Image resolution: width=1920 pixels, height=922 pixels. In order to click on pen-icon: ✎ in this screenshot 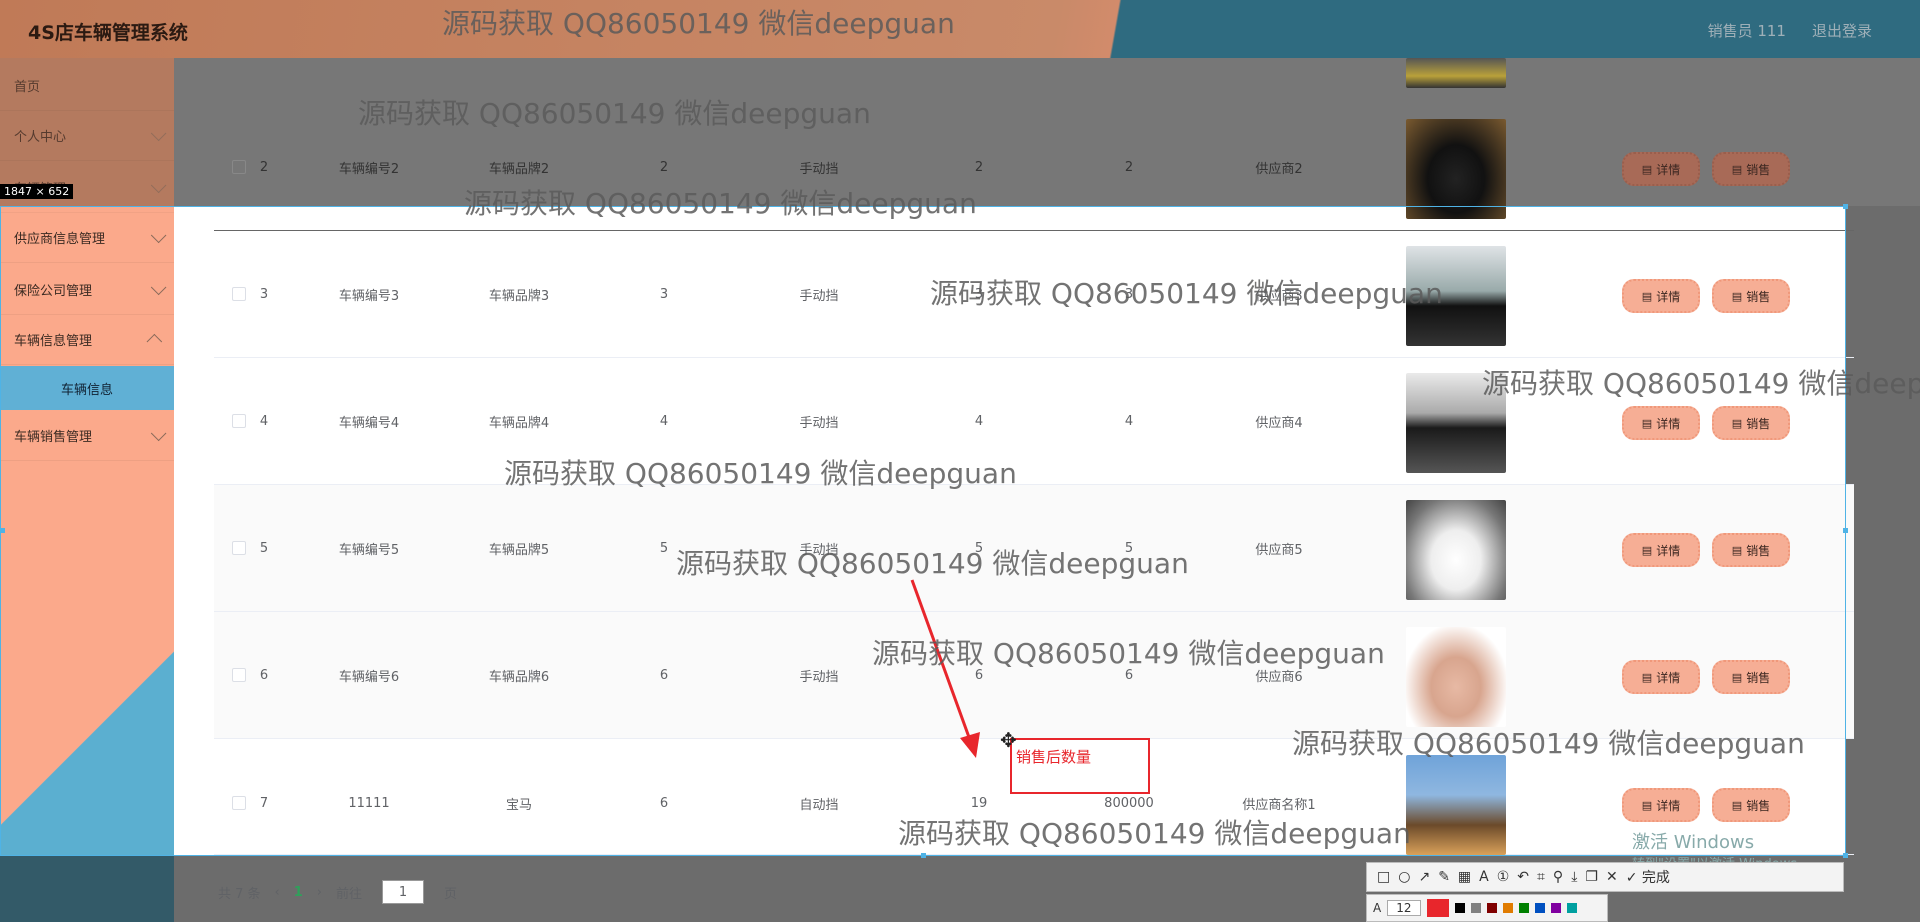, I will do `click(1444, 877)`.